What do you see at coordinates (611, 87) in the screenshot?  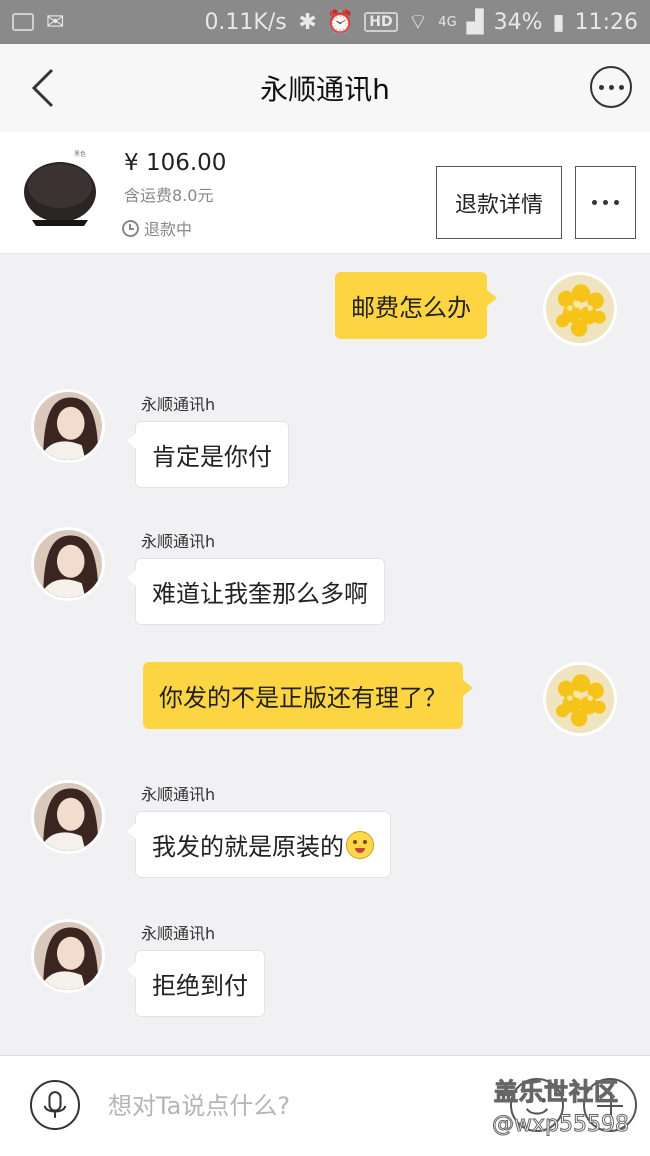 I see `more-circle-icon` at bounding box center [611, 87].